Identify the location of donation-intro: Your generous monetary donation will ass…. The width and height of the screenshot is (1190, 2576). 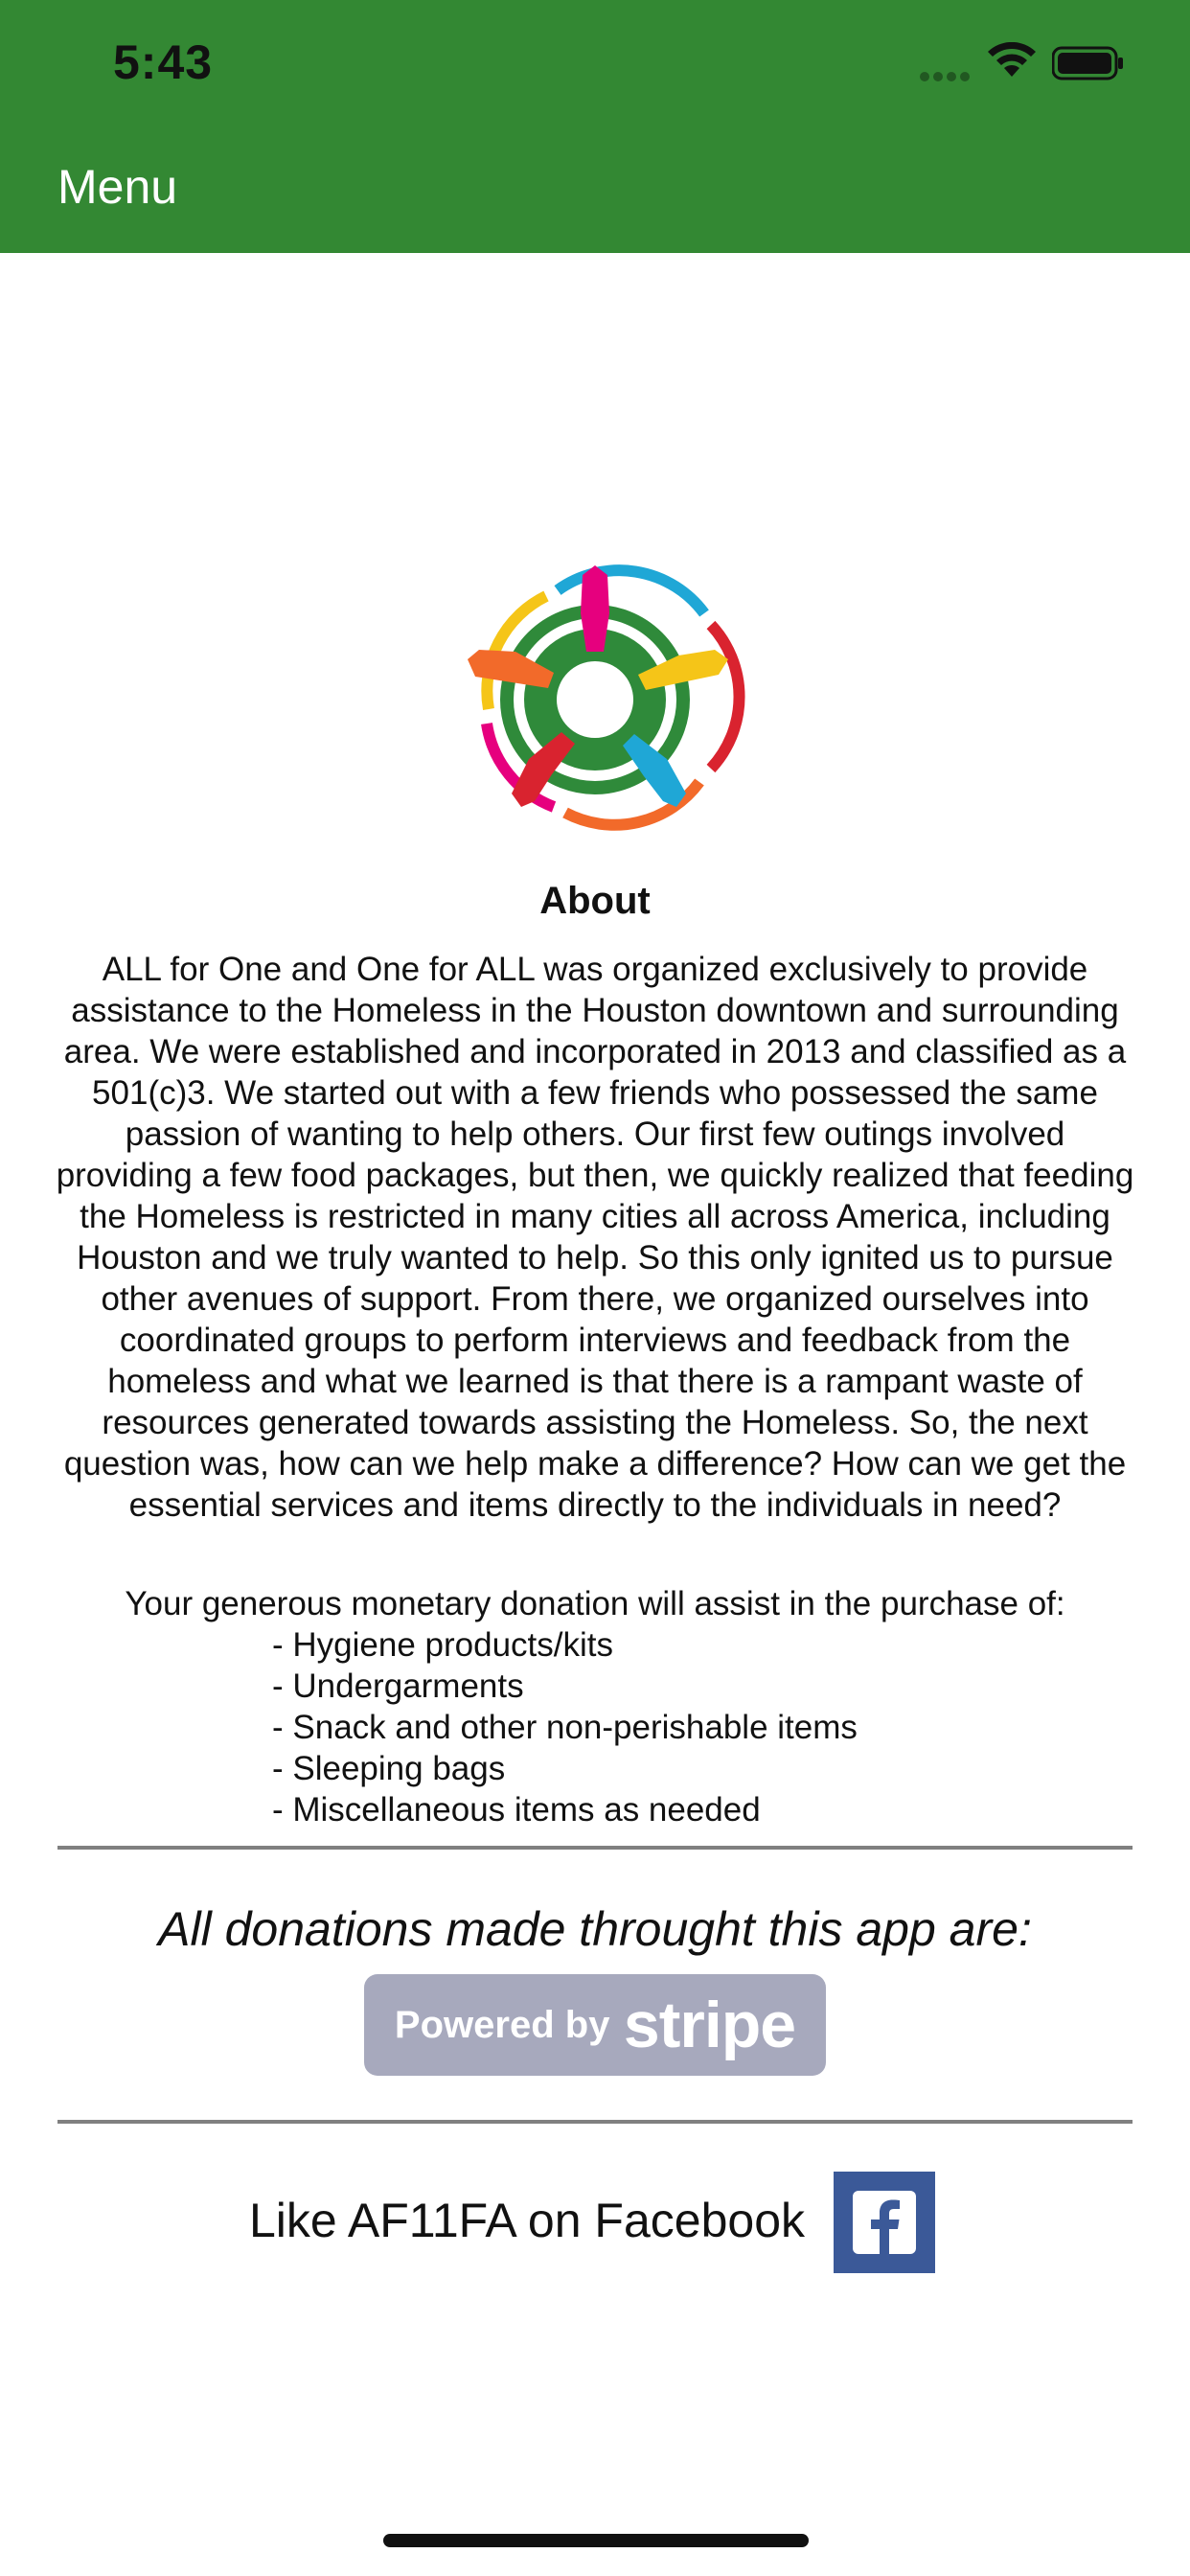
(595, 1603).